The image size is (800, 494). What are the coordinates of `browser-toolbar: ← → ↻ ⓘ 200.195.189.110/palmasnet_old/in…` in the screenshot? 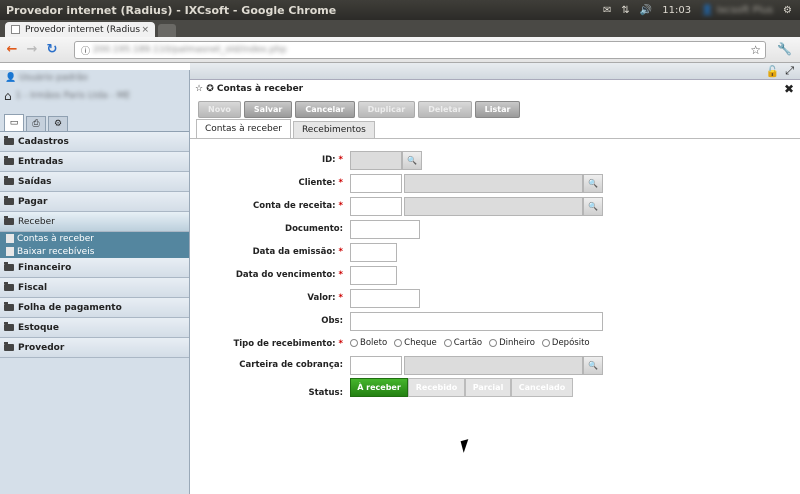 It's located at (400, 50).